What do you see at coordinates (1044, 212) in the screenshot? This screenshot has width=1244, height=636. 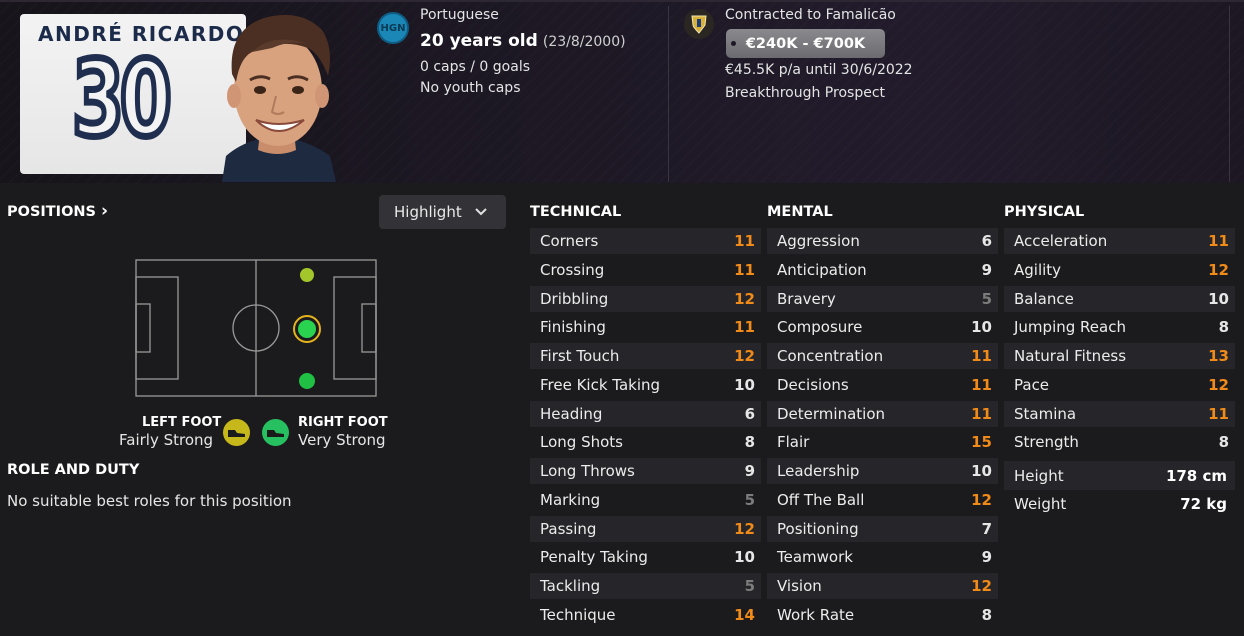 I see `physical-heading: PHYSICAL` at bounding box center [1044, 212].